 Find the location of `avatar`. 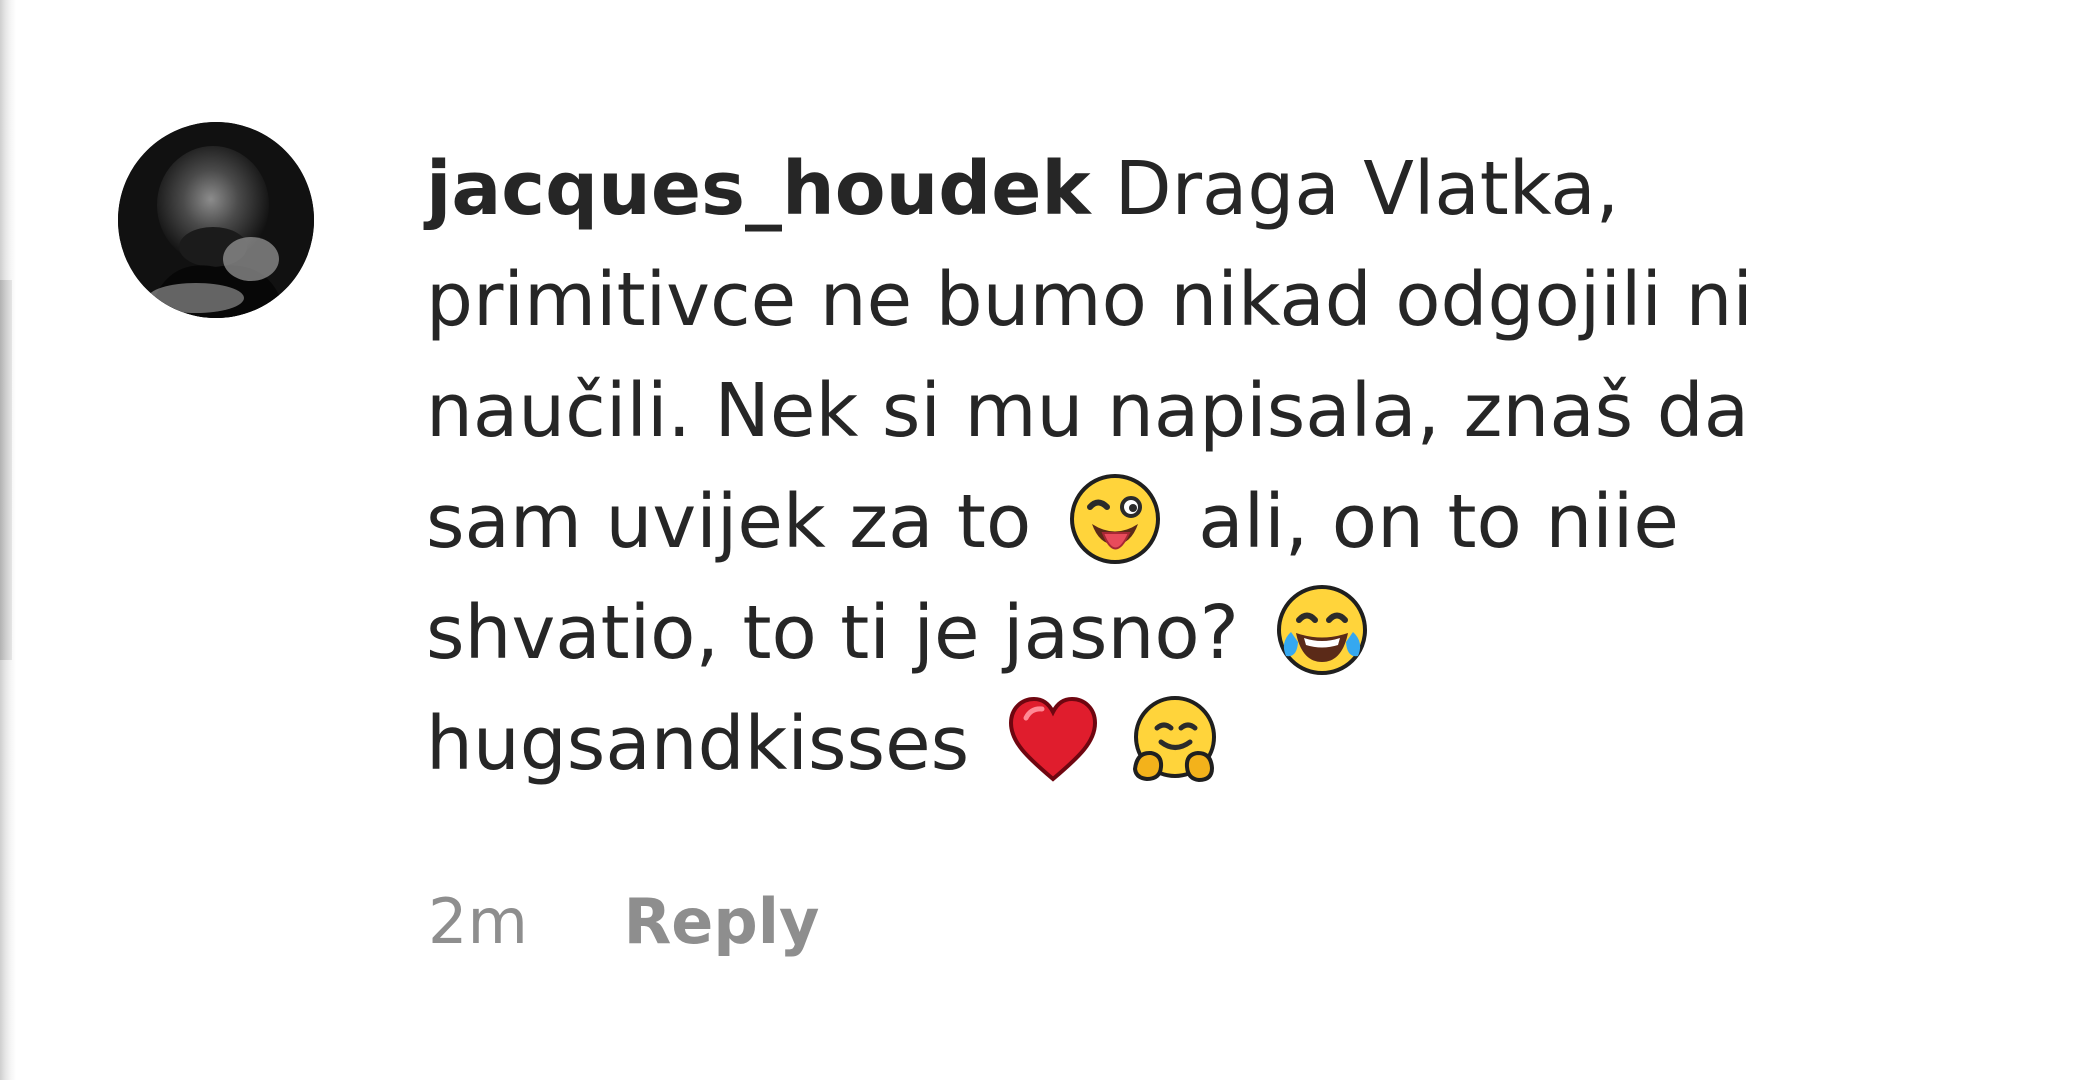

avatar is located at coordinates (216, 220).